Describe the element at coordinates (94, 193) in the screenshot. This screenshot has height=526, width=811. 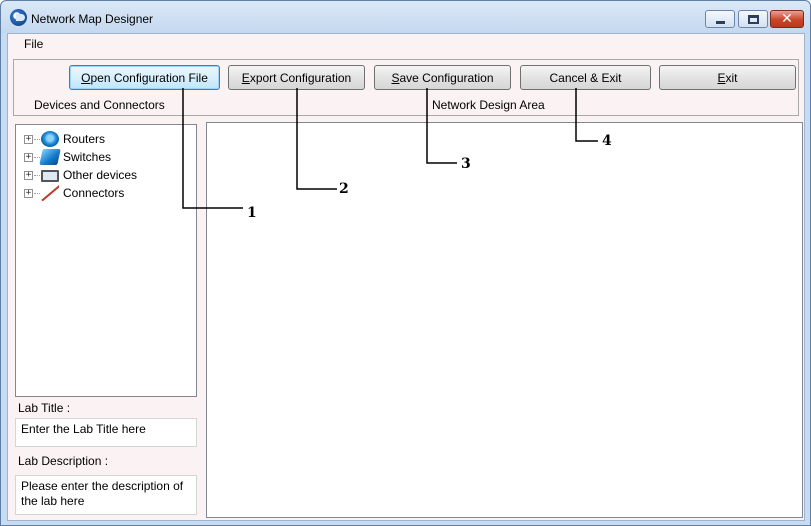
I see `tree-item-label: Connectors` at that location.